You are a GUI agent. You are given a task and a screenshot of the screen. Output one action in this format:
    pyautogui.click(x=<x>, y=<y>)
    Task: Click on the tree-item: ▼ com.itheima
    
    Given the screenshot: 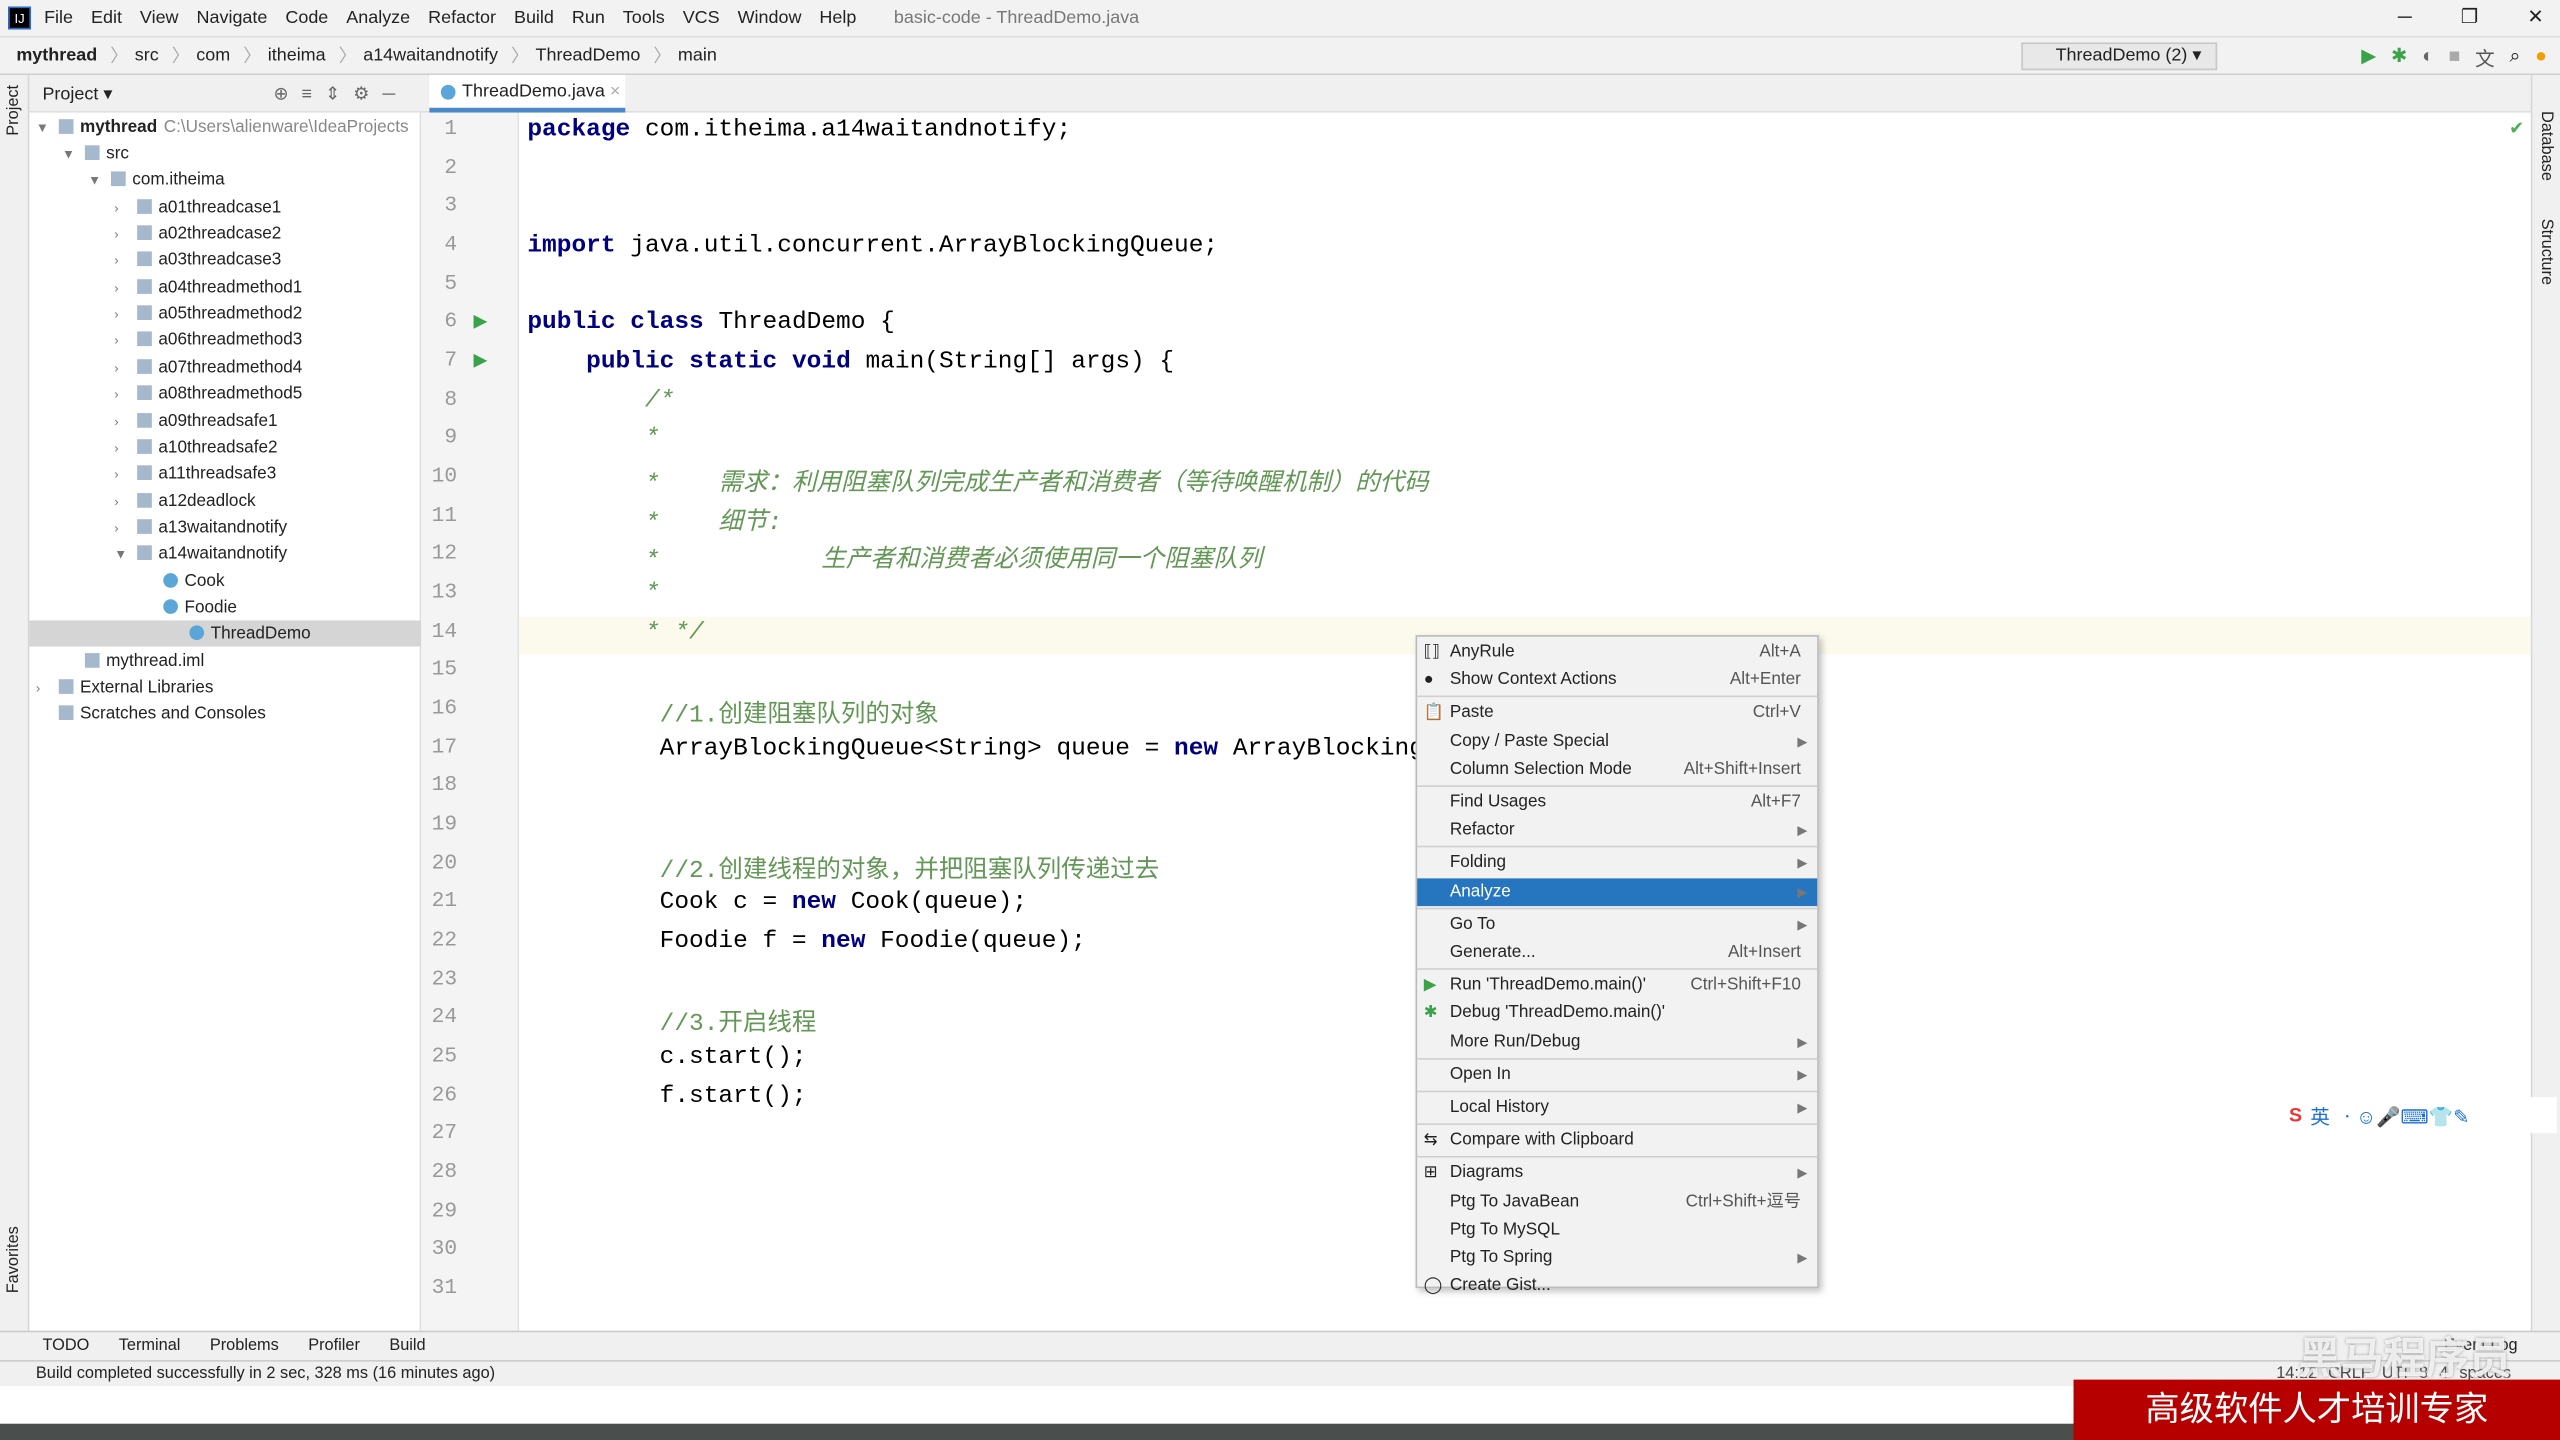 What is the action you would take?
    pyautogui.click(x=156, y=180)
    